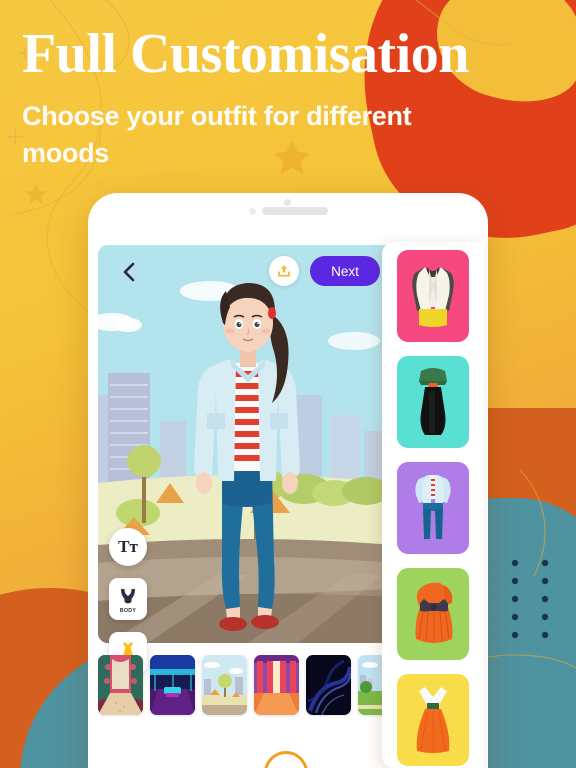  I want to click on denim-jeans-outfit-icon, so click(433, 507).